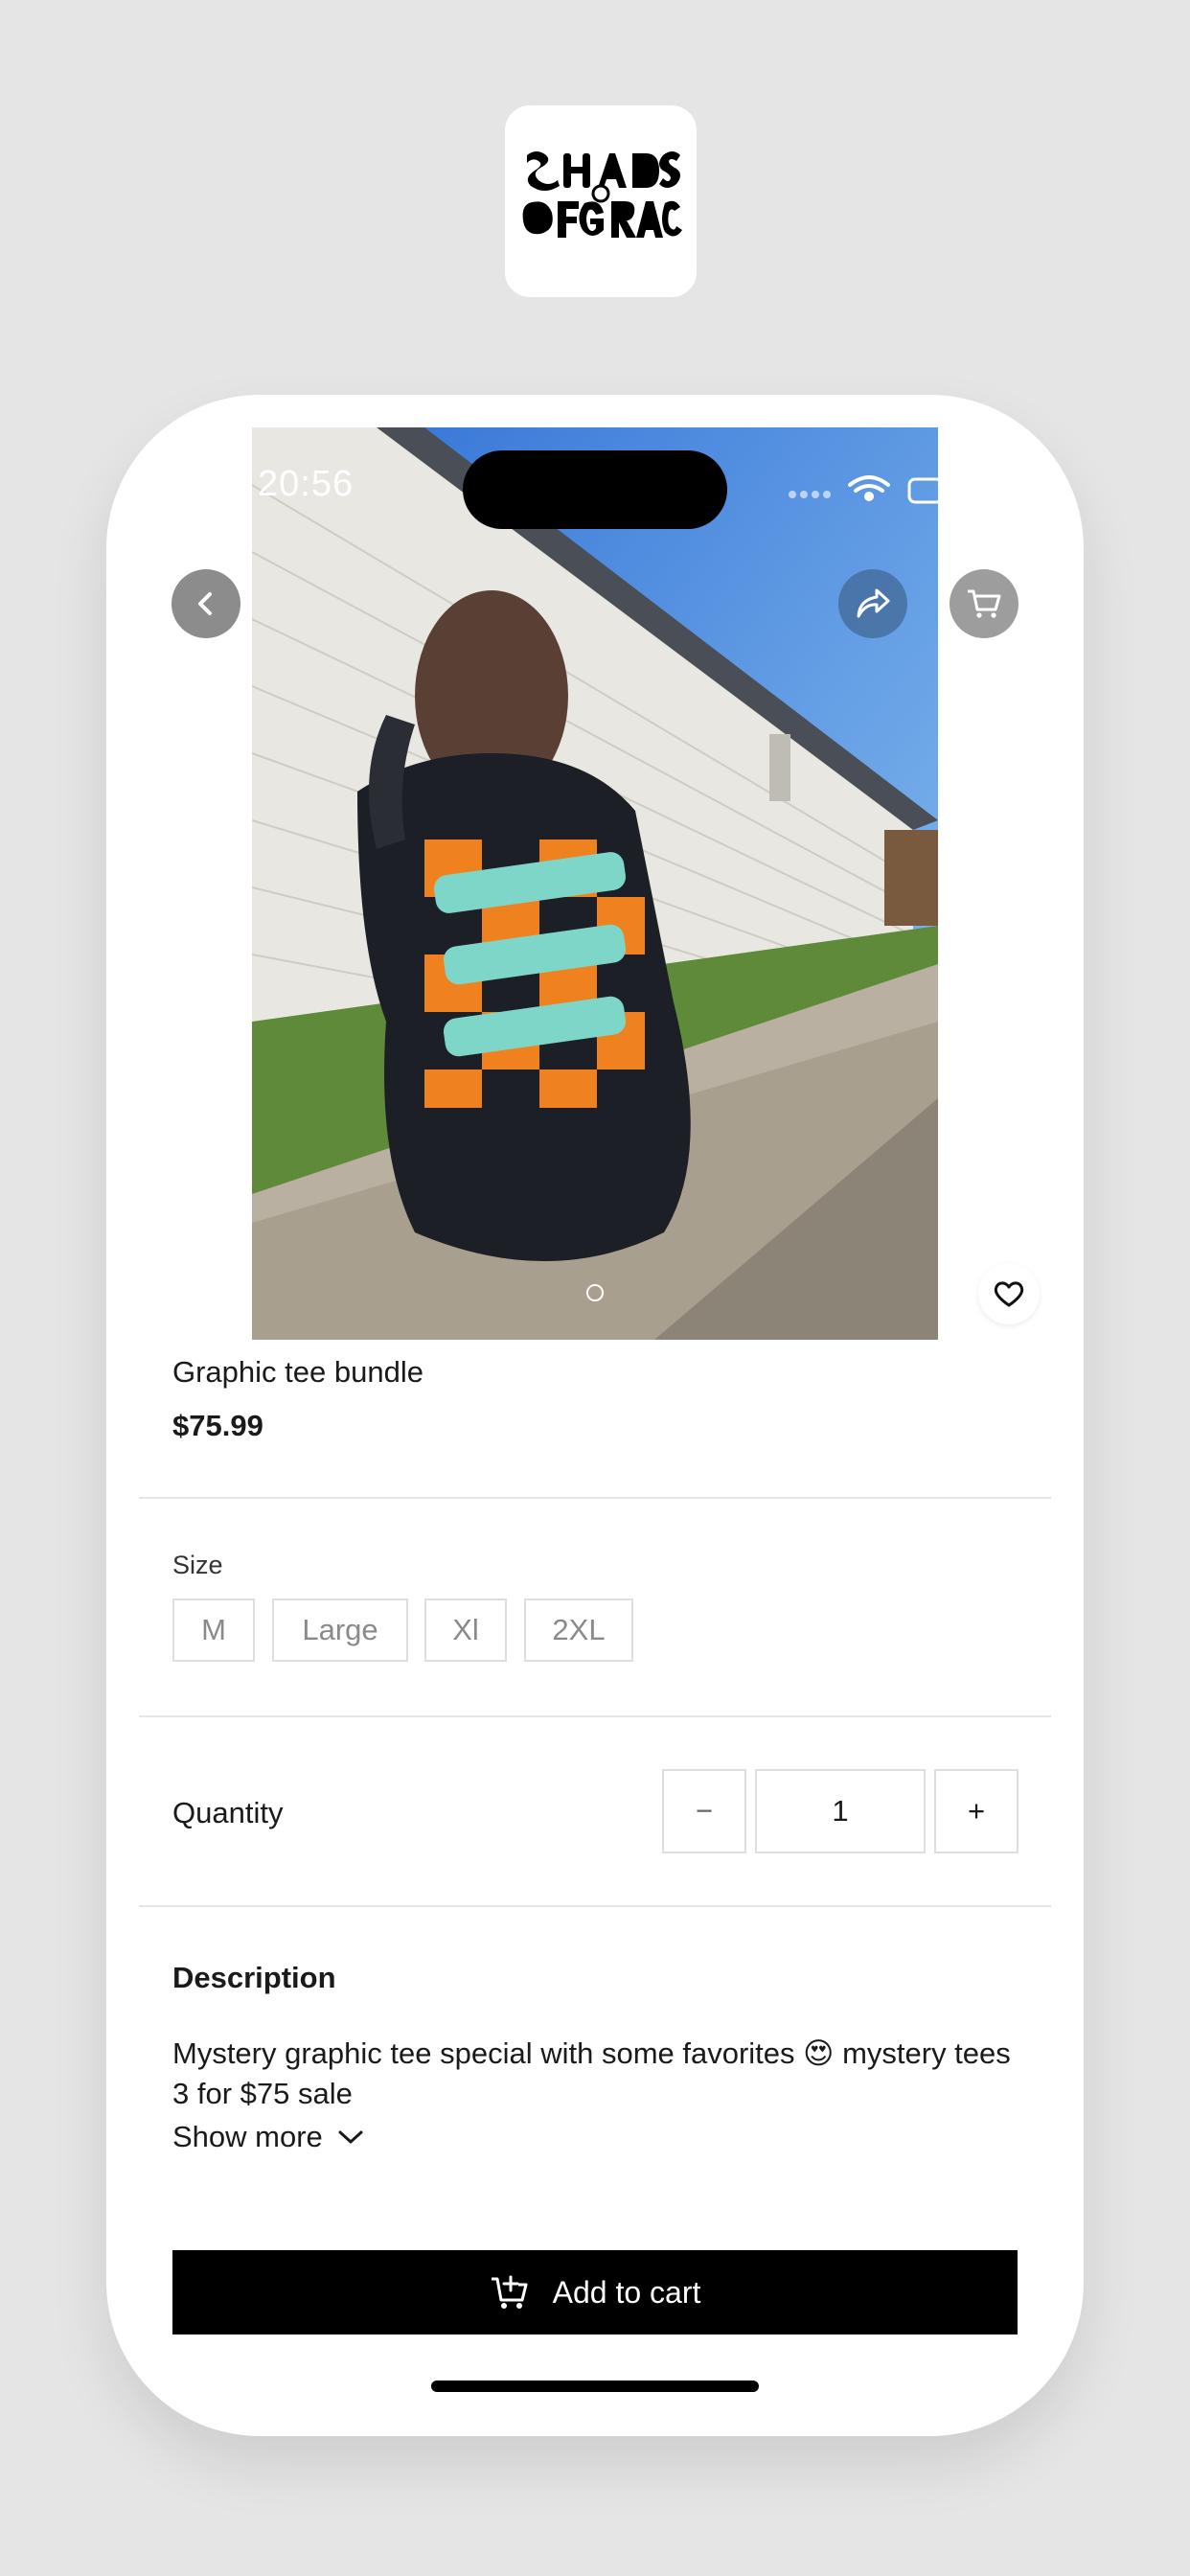  I want to click on image-pager-dot, so click(595, 1292).